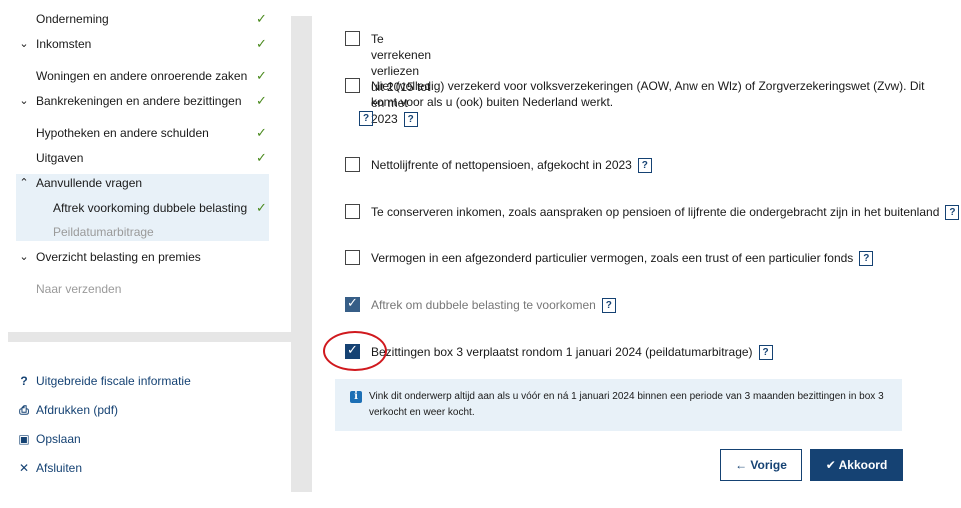 The height and width of the screenshot is (508, 961). I want to click on info-icon: i, so click(356, 397).